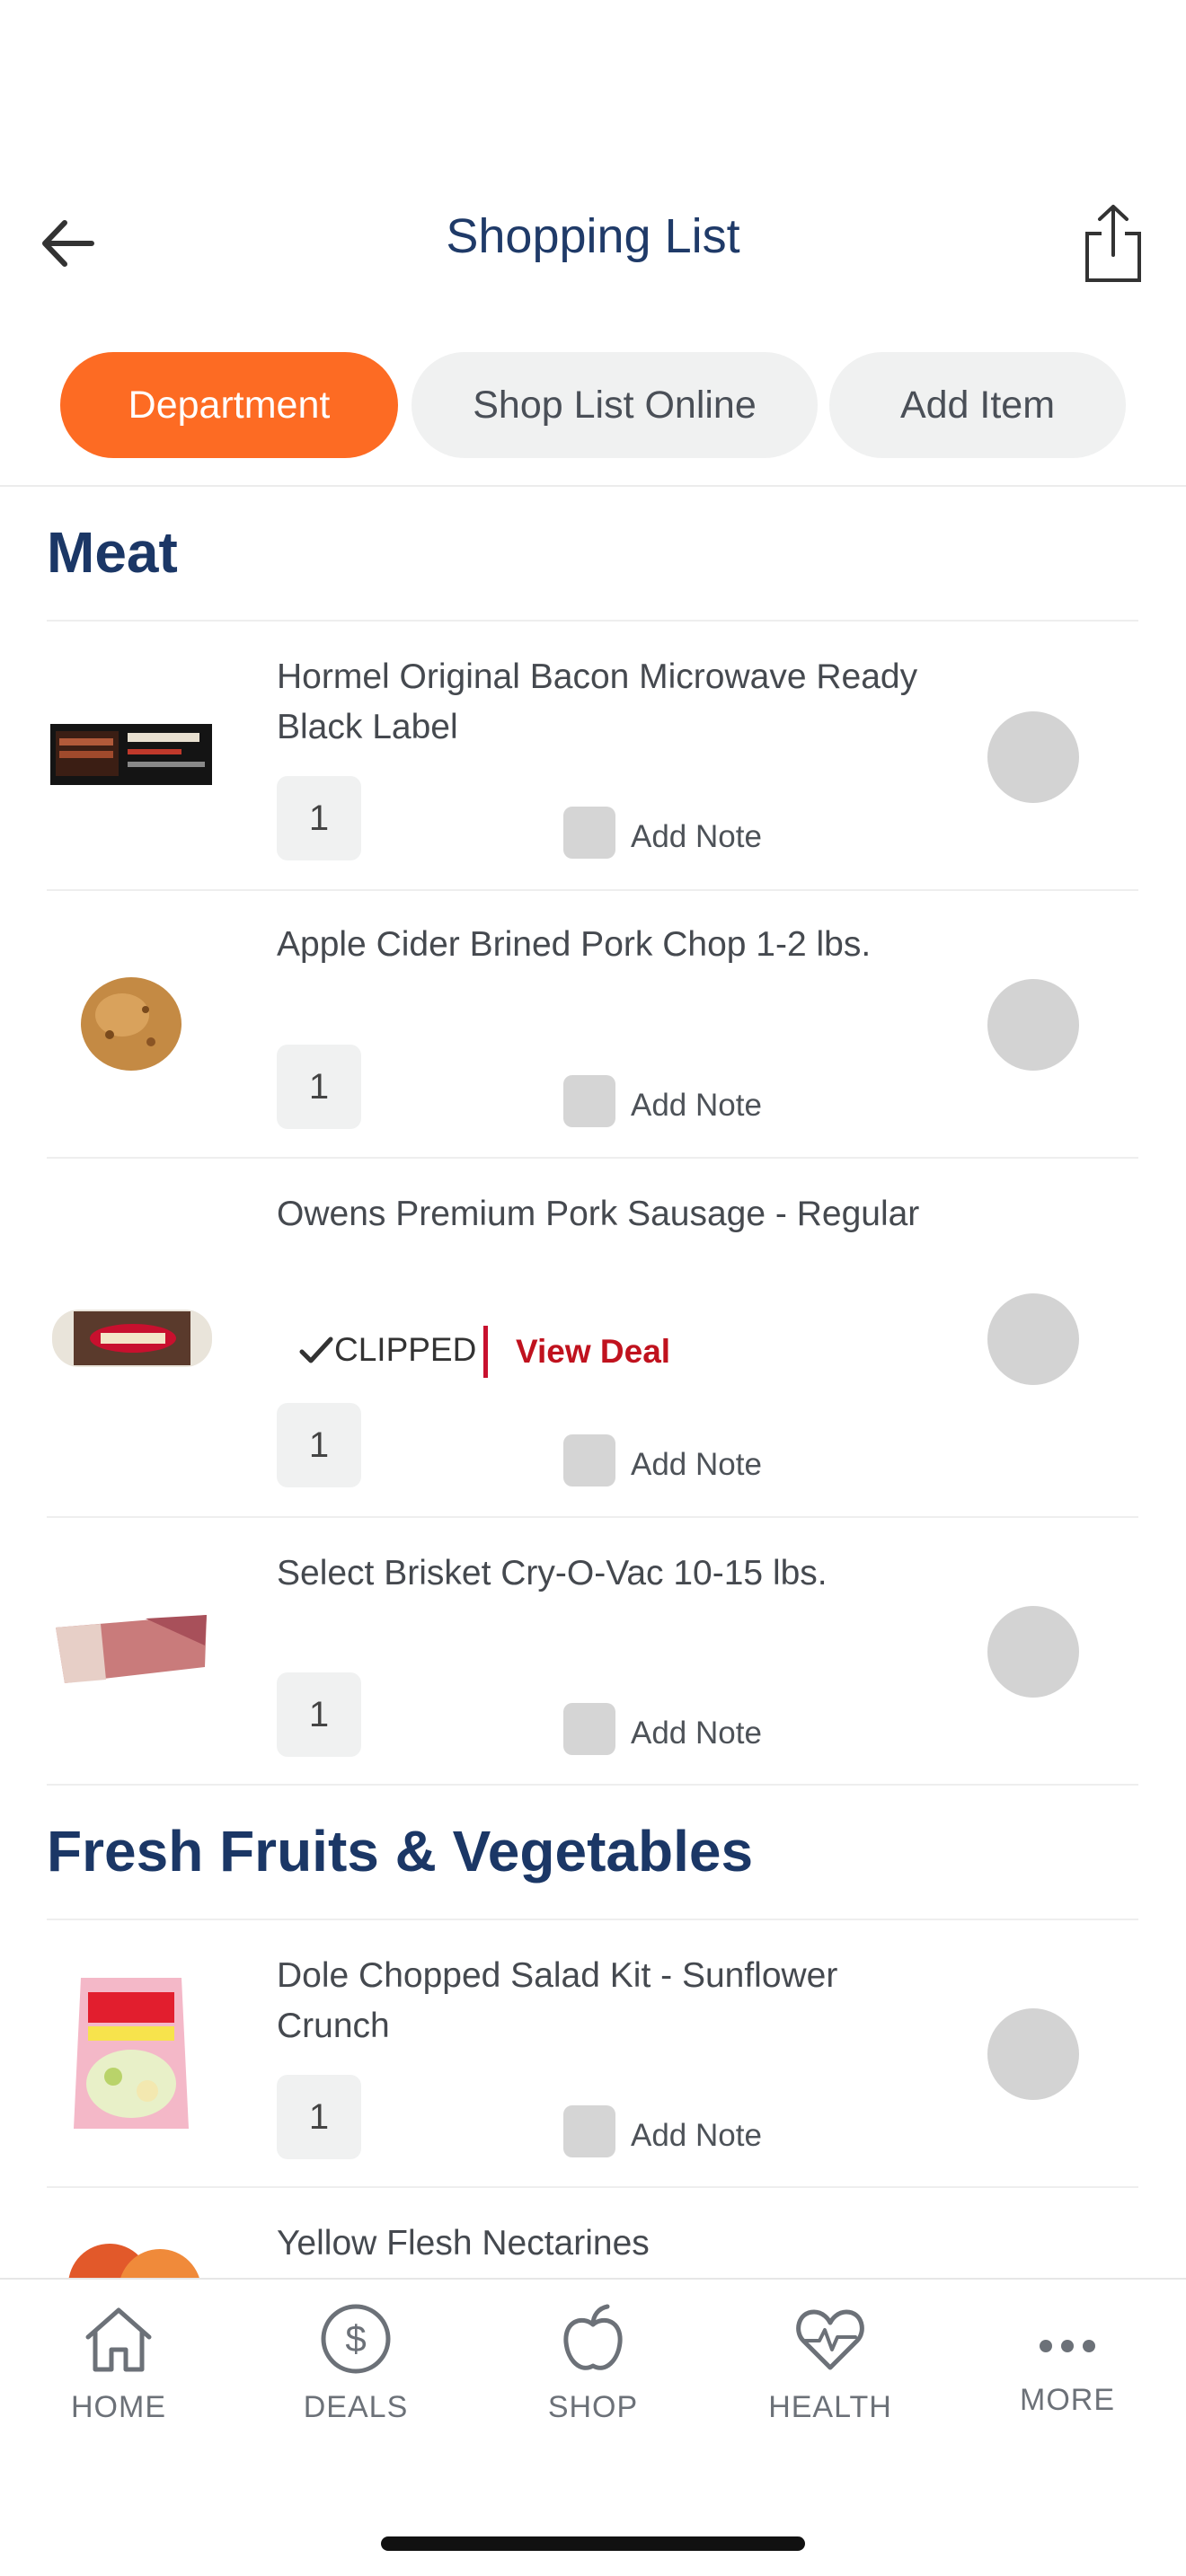 The height and width of the screenshot is (2576, 1186). I want to click on product-image-nectarines, so click(132, 2254).